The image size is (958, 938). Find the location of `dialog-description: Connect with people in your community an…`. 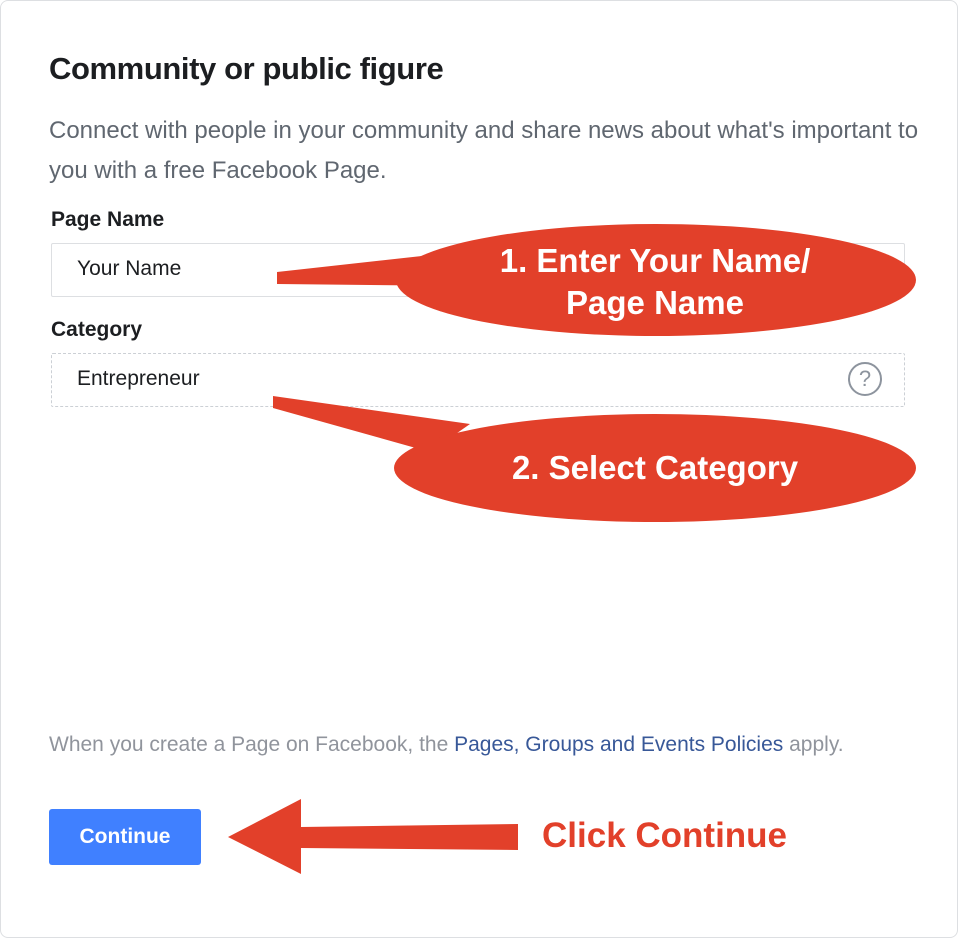

dialog-description: Connect with people in your community an… is located at coordinates (484, 150).